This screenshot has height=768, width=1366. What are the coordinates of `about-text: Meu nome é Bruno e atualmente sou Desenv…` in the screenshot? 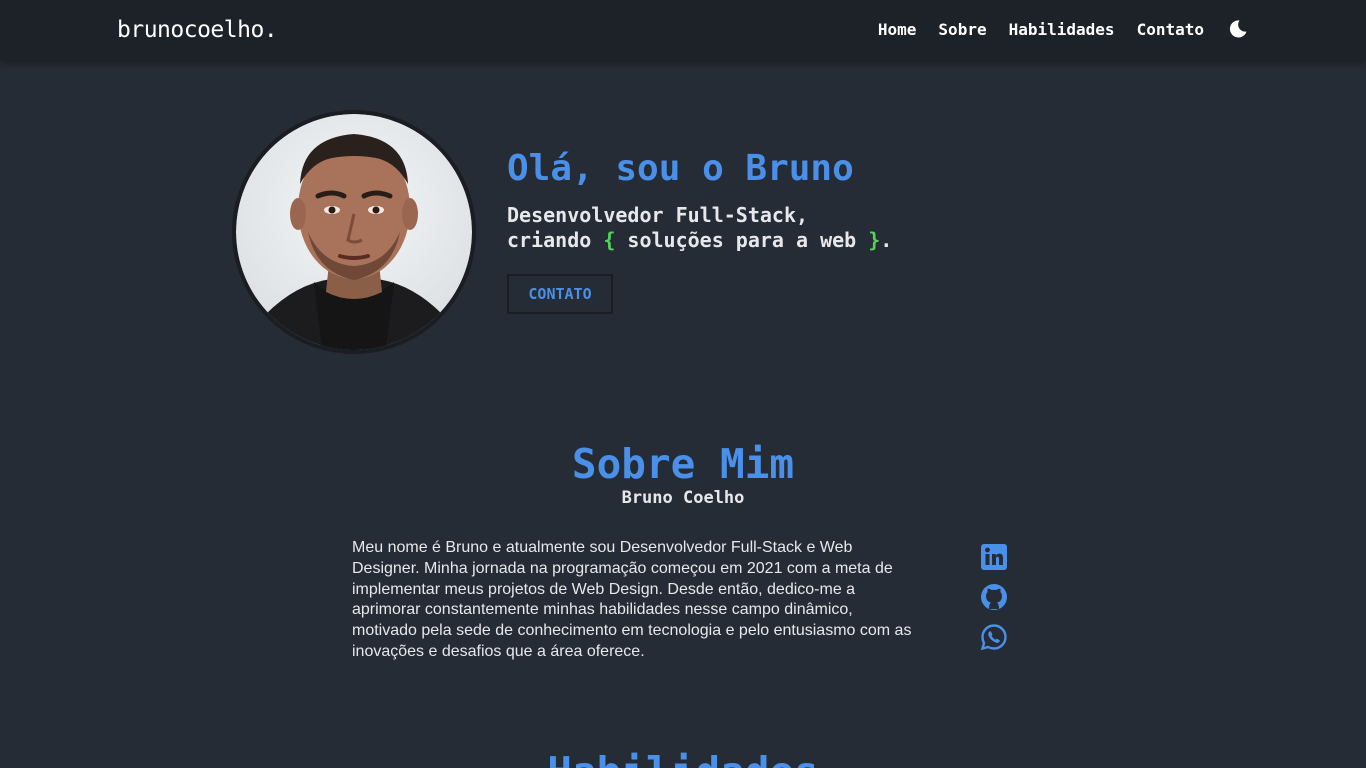 It's located at (632, 599).